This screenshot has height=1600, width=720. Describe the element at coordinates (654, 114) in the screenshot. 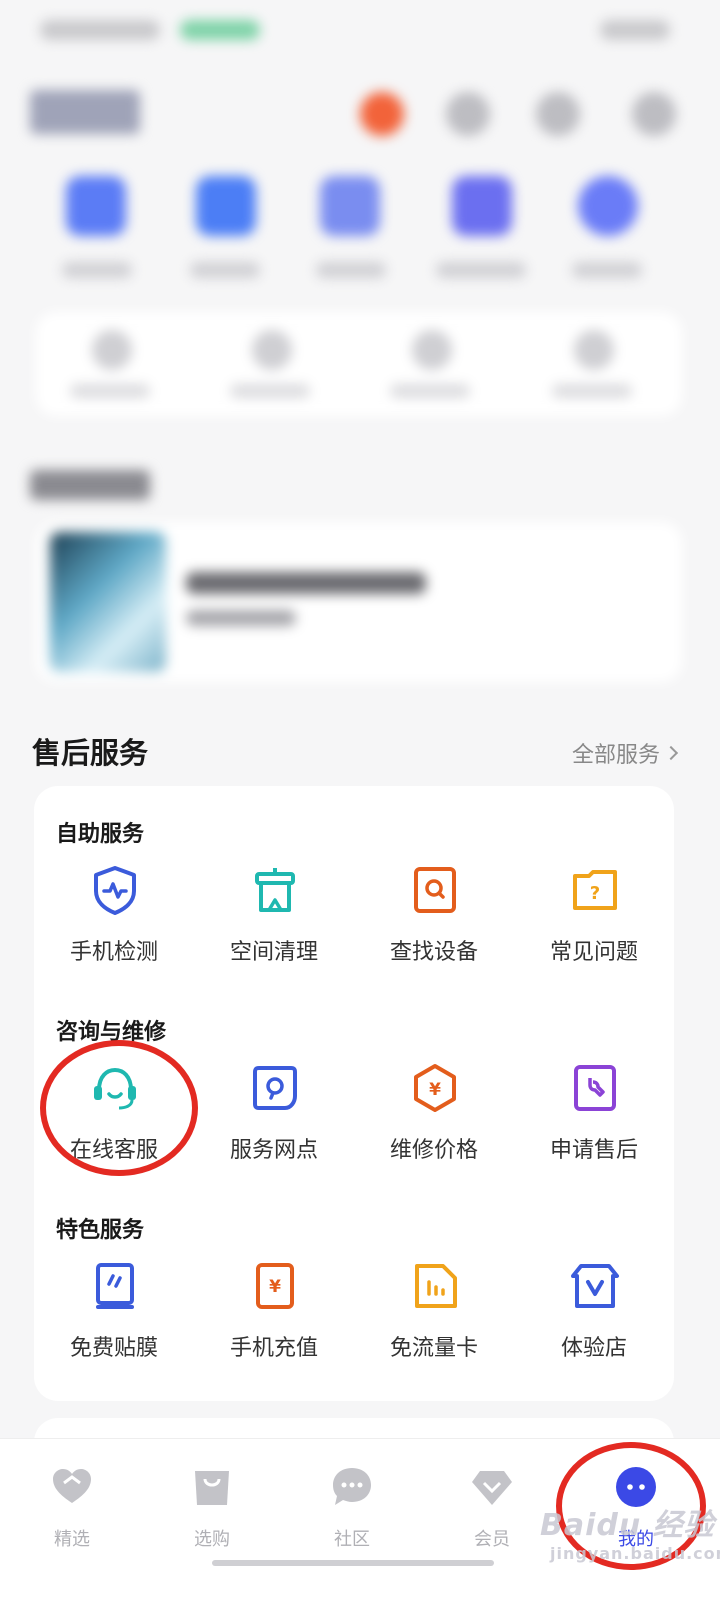

I see `settings-icon` at that location.